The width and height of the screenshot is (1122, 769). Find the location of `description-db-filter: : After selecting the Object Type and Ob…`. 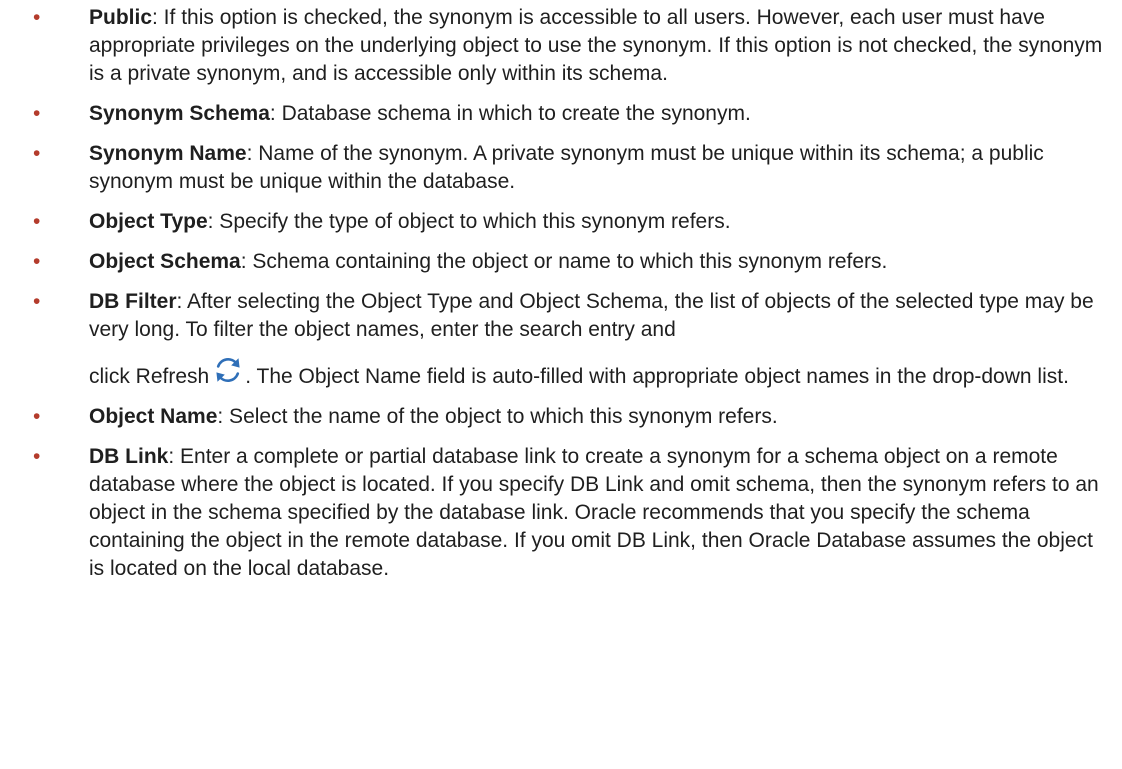

description-db-filter: : After selecting the Object Type and Ob… is located at coordinates (591, 315).